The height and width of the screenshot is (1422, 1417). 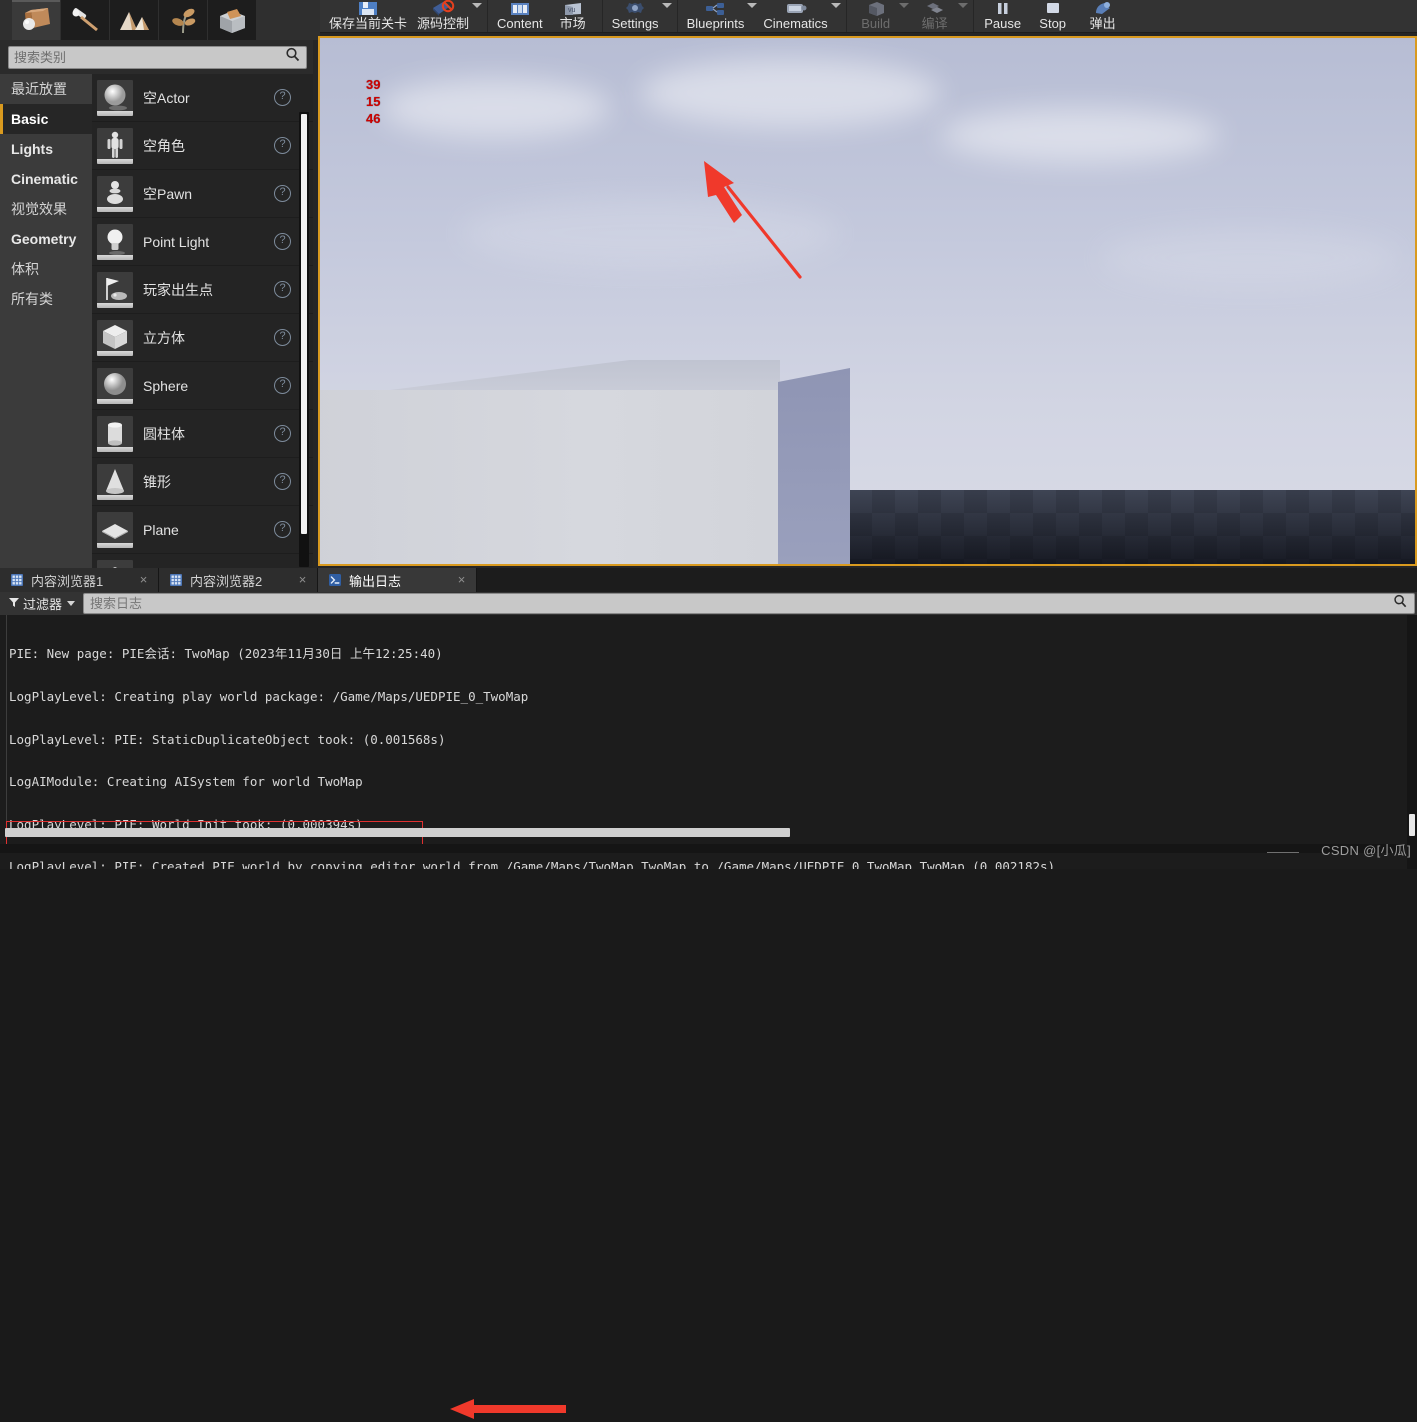 What do you see at coordinates (202, 98) in the screenshot?
I see `list-item: 空Actor ?` at bounding box center [202, 98].